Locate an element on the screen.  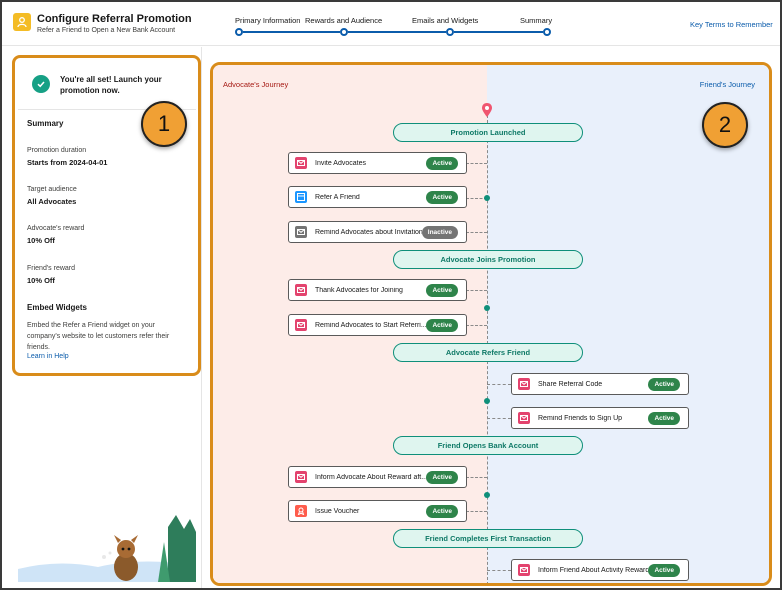
widget-icon is located at coordinates (301, 197).